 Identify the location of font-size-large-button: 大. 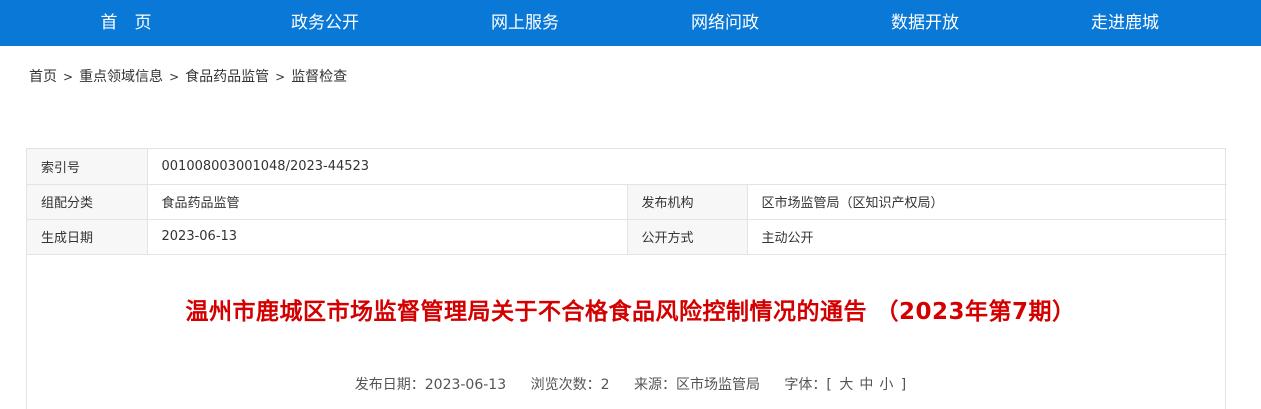
(846, 385).